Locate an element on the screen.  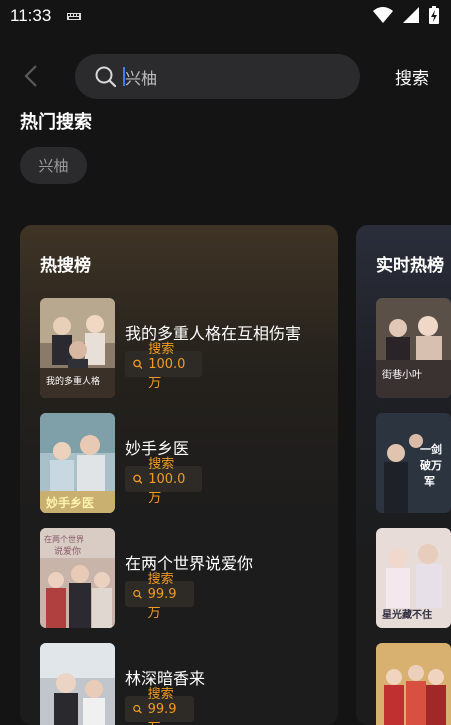
drama-cover: 星光藏不住 is located at coordinates (413, 578).